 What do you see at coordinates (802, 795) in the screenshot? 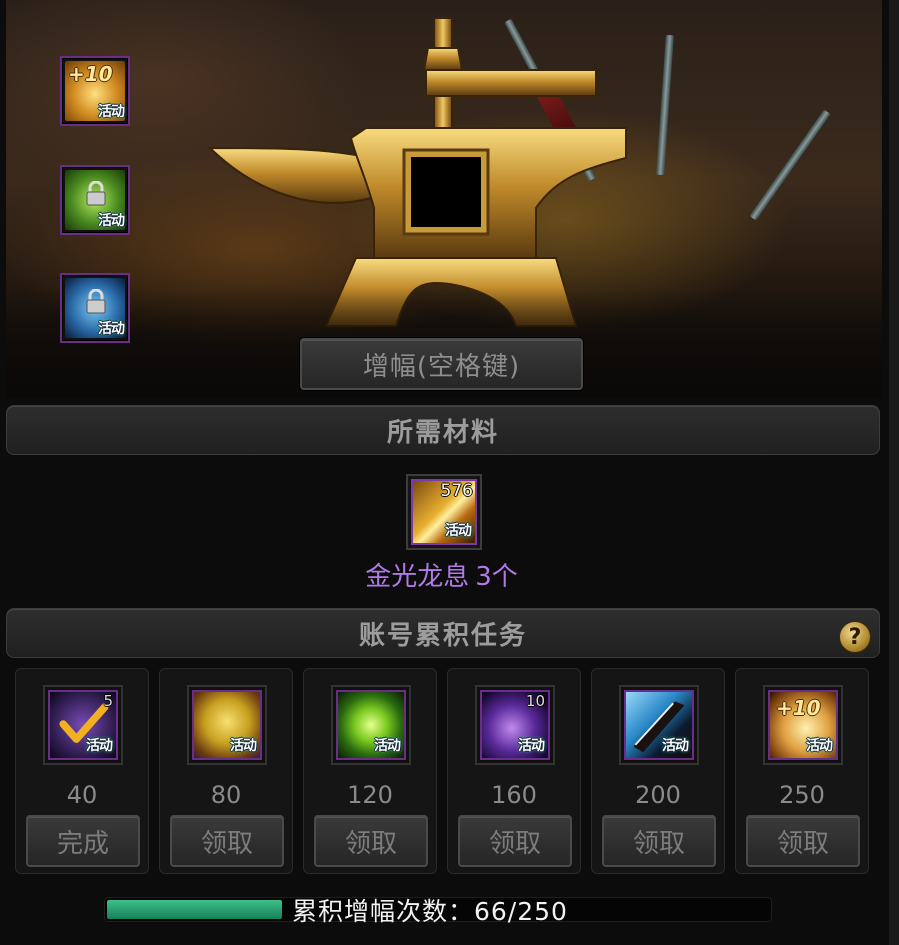
I see `reward-threshold: 250` at bounding box center [802, 795].